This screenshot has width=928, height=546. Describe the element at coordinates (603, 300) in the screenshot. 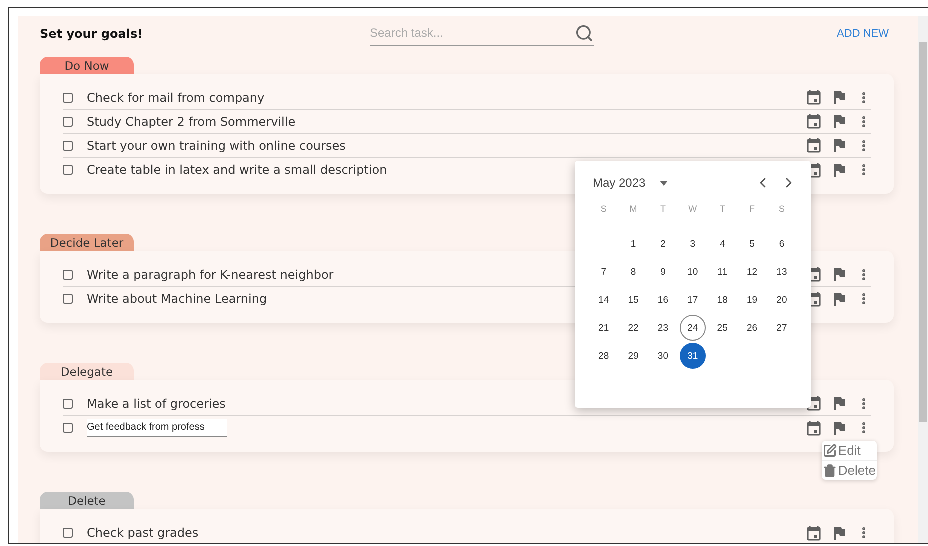

I see `calendar-day: 14` at that location.